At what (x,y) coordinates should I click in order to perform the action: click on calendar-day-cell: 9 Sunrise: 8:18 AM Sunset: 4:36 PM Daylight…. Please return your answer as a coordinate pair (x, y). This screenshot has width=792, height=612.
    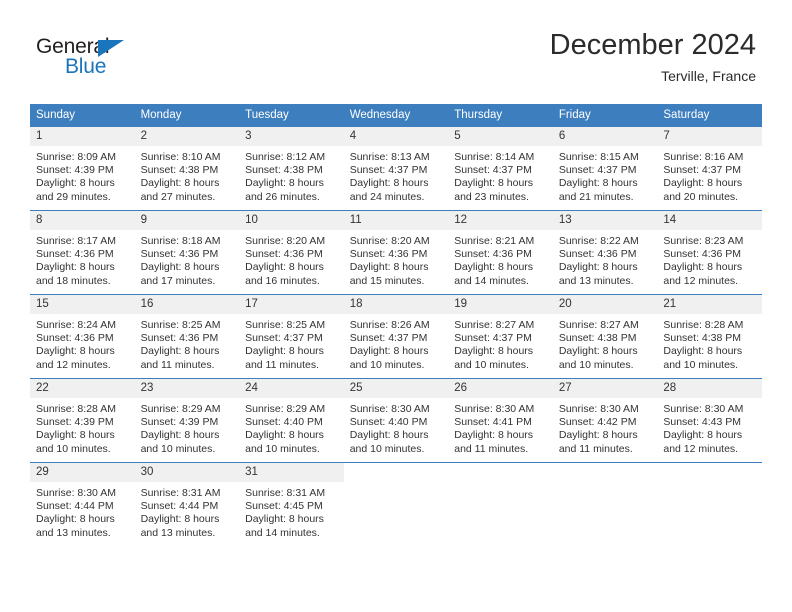
    Looking at the image, I should click on (187, 252).